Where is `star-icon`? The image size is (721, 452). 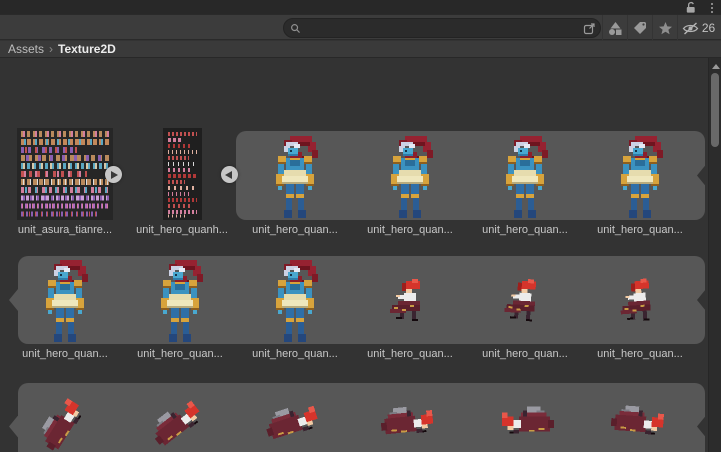 star-icon is located at coordinates (665, 27).